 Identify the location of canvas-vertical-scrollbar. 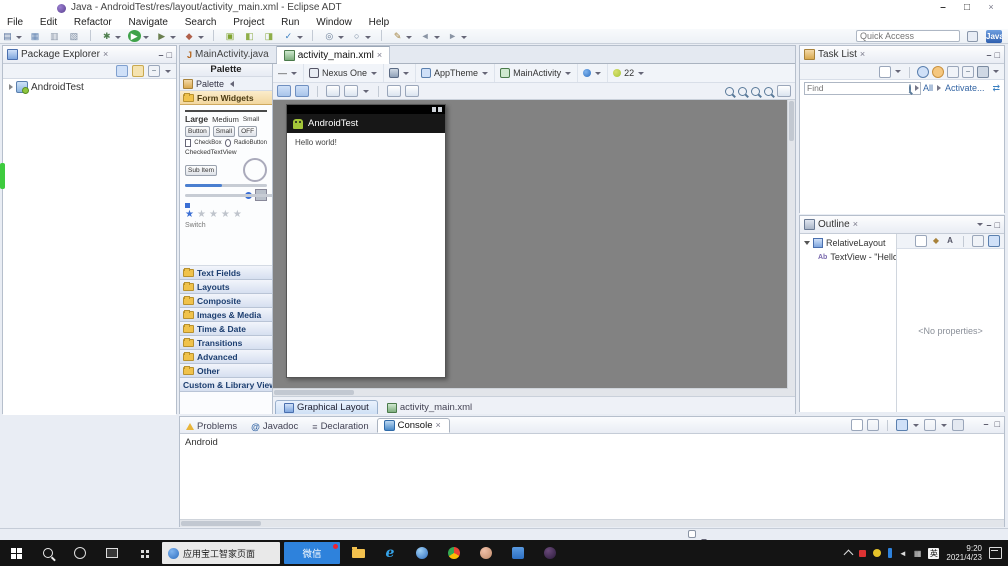
(791, 248).